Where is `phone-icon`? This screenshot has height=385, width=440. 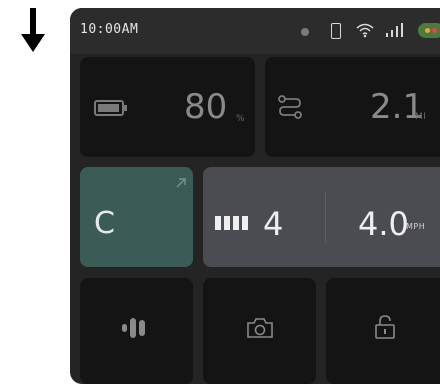 phone-icon is located at coordinates (336, 31).